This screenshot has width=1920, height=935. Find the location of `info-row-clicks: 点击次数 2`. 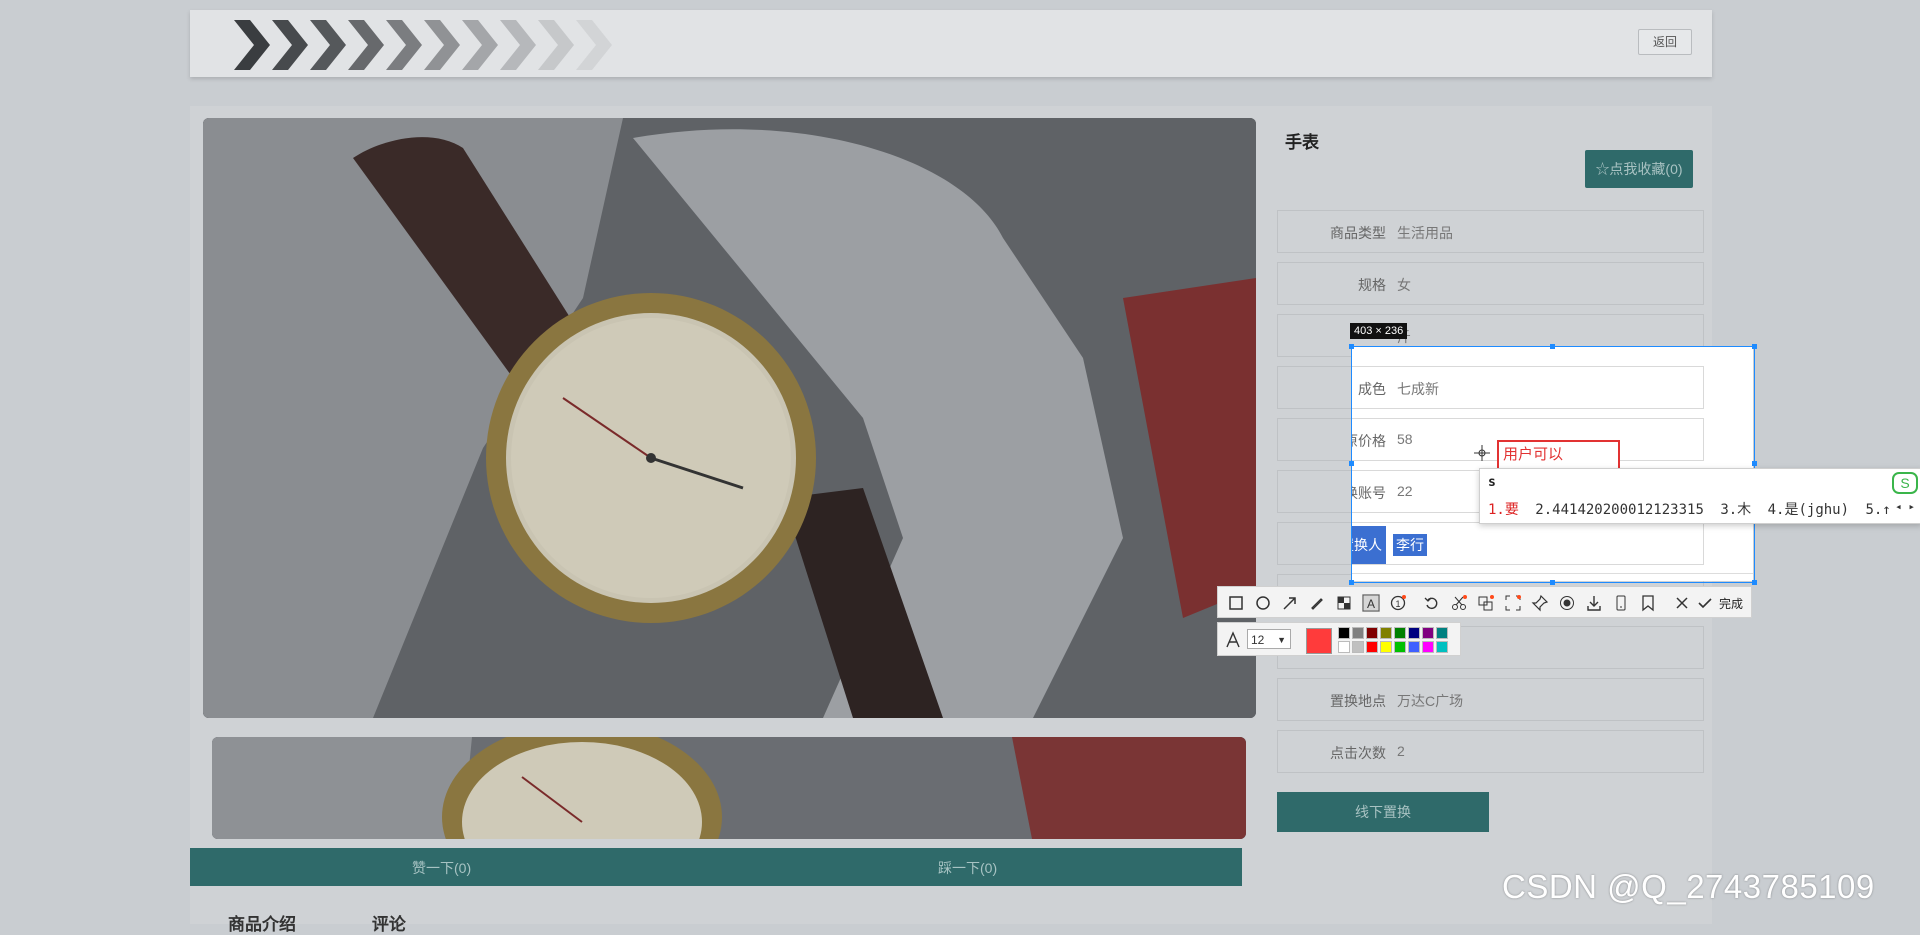

info-row-clicks: 点击次数 2 is located at coordinates (1490, 751).